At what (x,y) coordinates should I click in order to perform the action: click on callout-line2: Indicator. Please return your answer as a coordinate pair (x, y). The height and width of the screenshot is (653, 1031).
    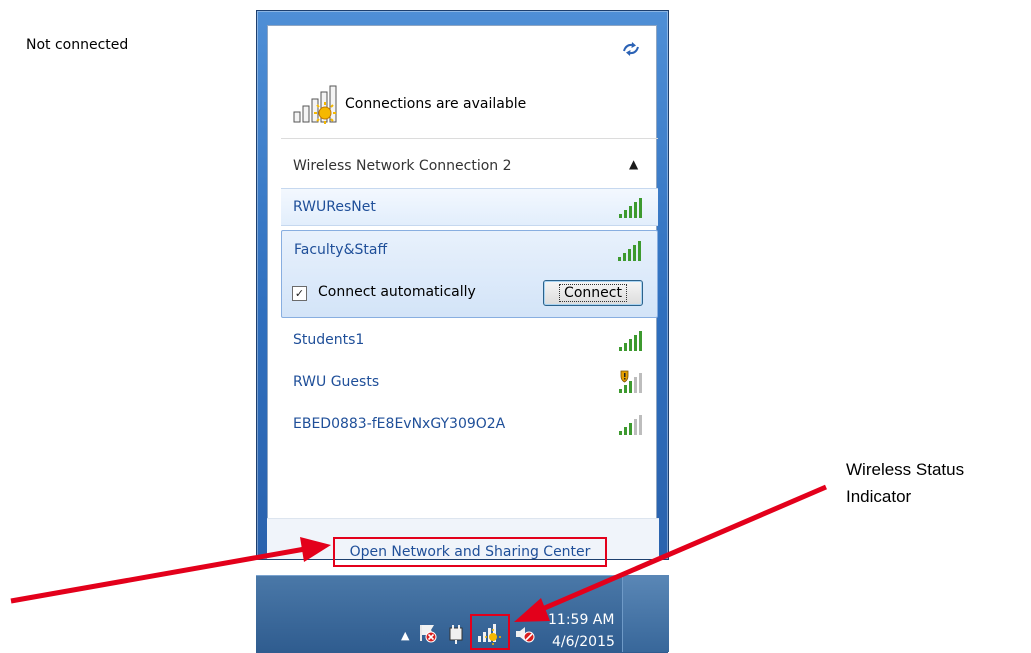
    Looking at the image, I should click on (879, 496).